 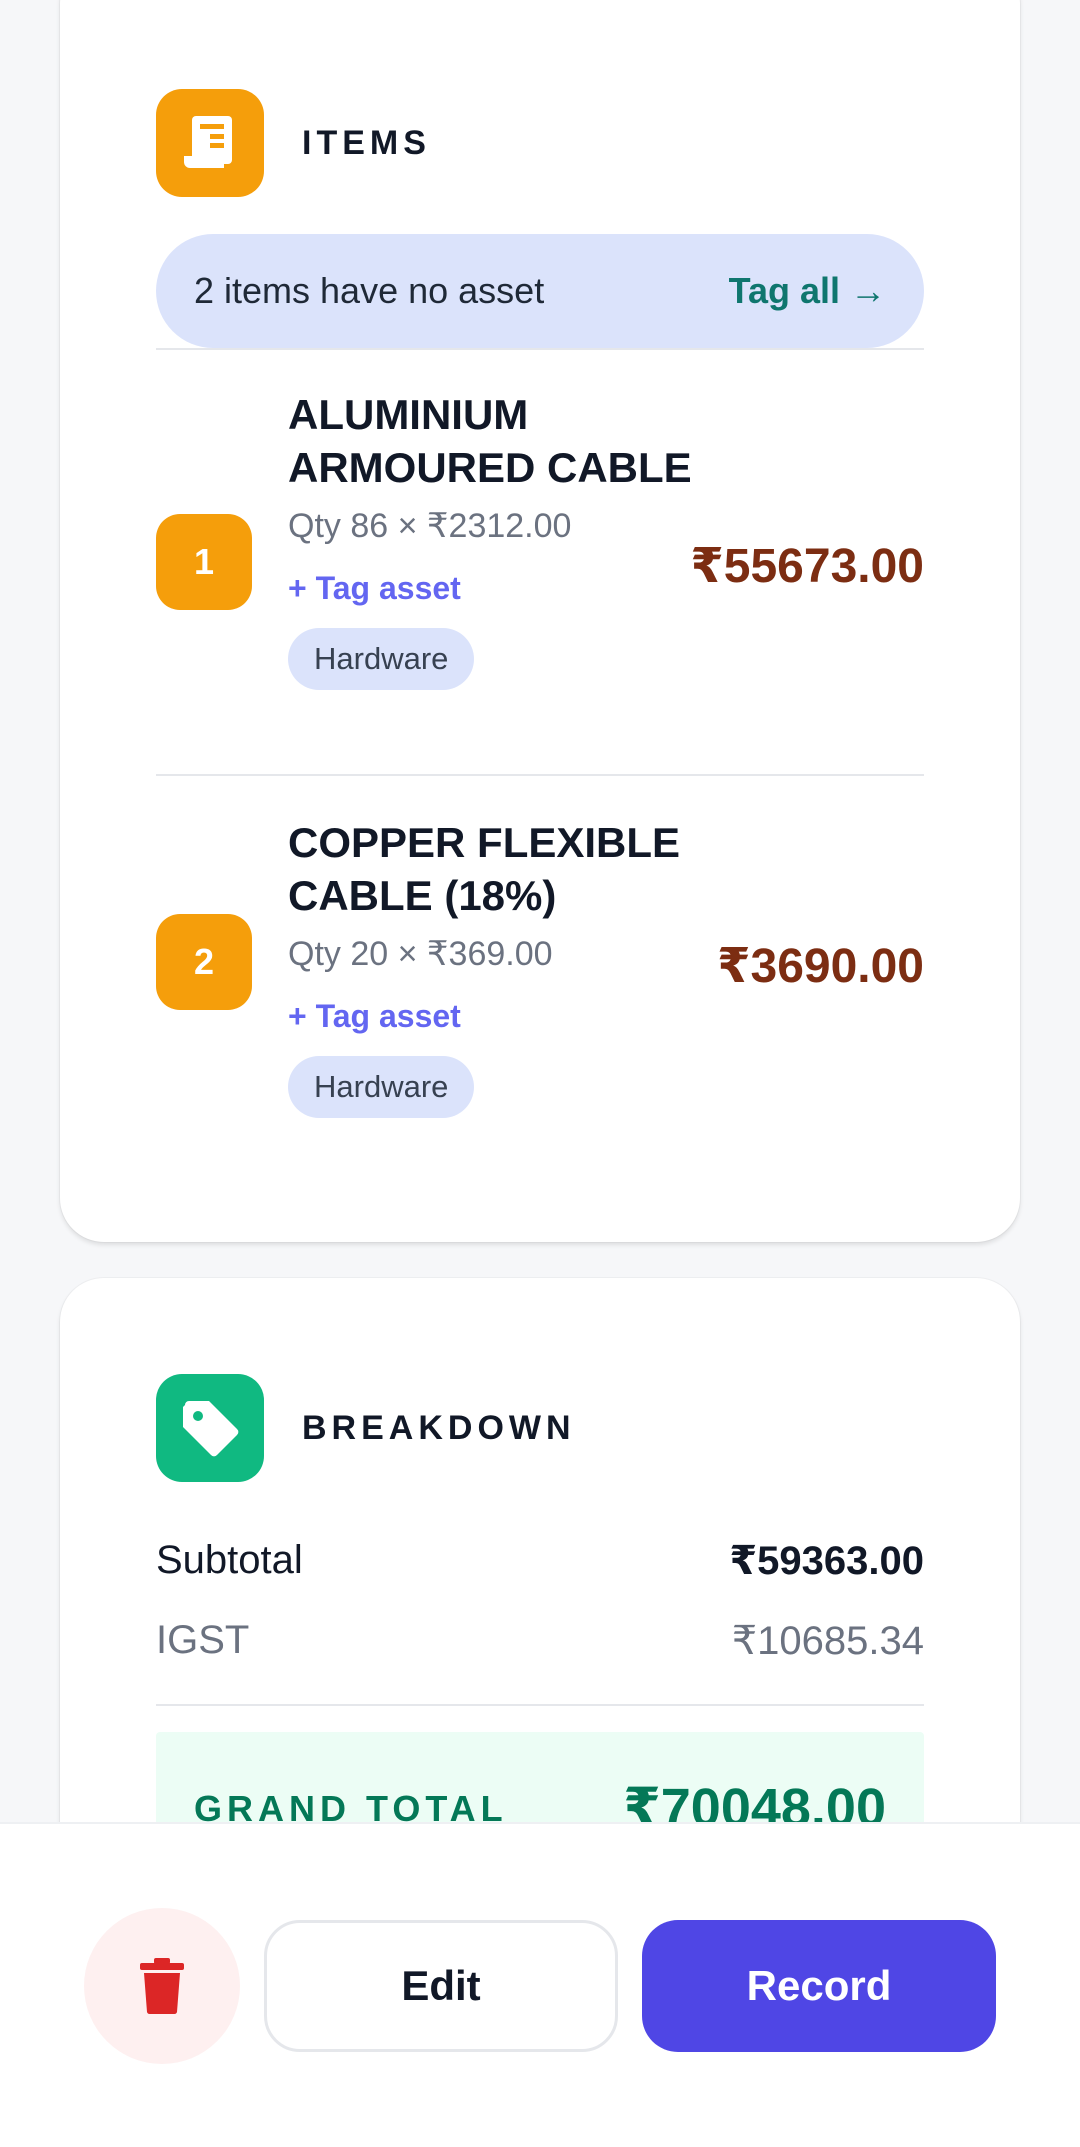 What do you see at coordinates (210, 1428) in the screenshot?
I see `tag-icon` at bounding box center [210, 1428].